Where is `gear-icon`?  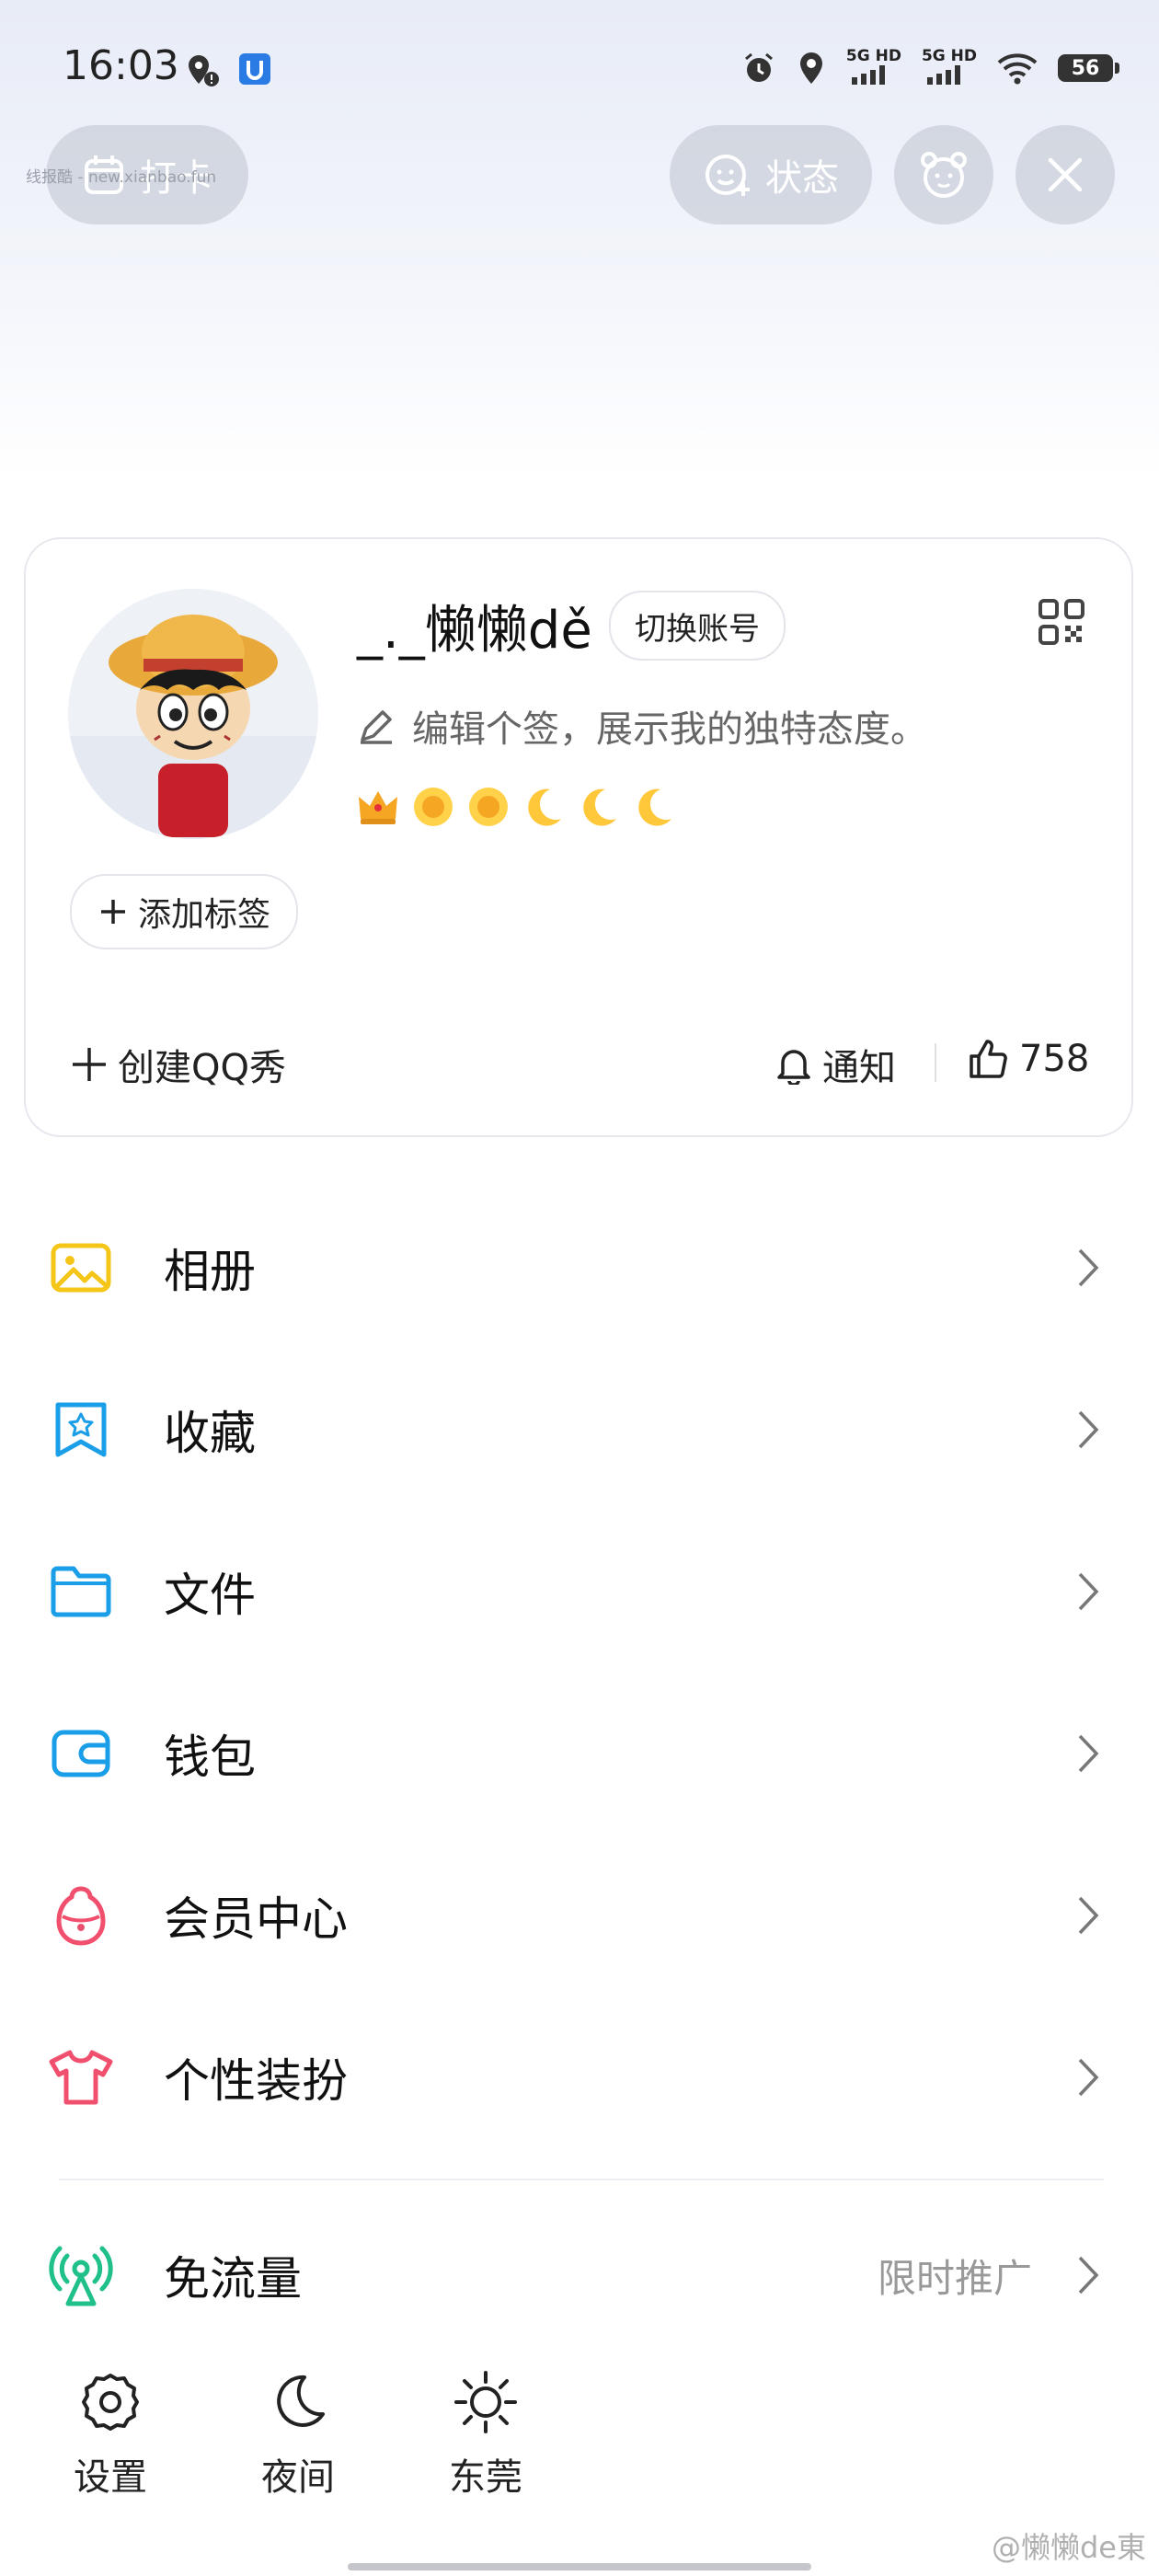
gear-icon is located at coordinates (110, 2402).